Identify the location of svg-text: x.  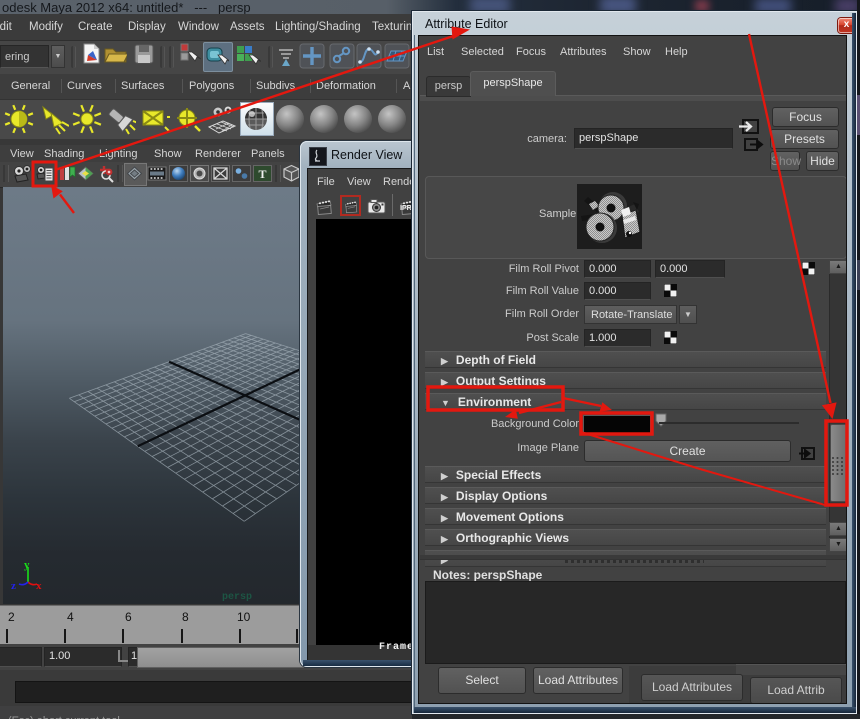
(39, 586).